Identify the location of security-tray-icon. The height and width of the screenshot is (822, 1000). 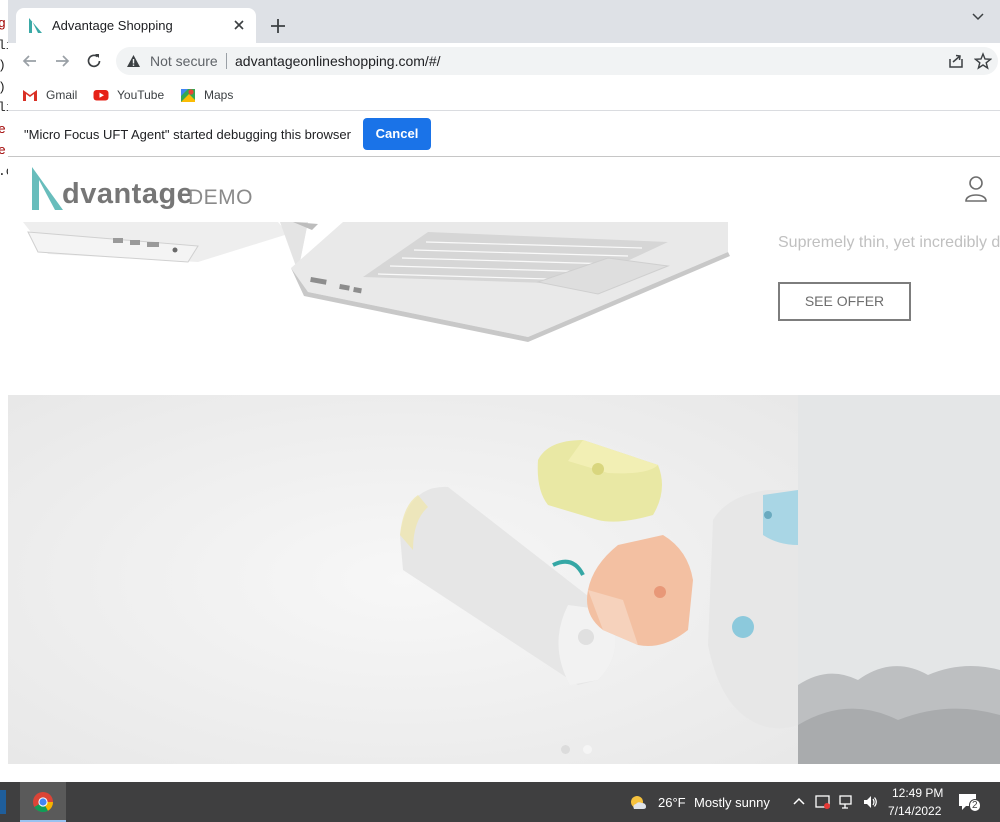
(823, 802).